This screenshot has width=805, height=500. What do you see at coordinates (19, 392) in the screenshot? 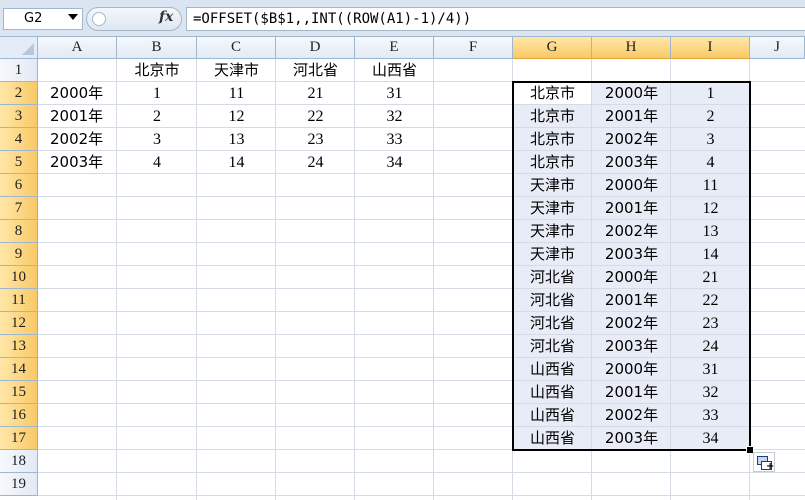
I see `row-header-15: 15` at bounding box center [19, 392].